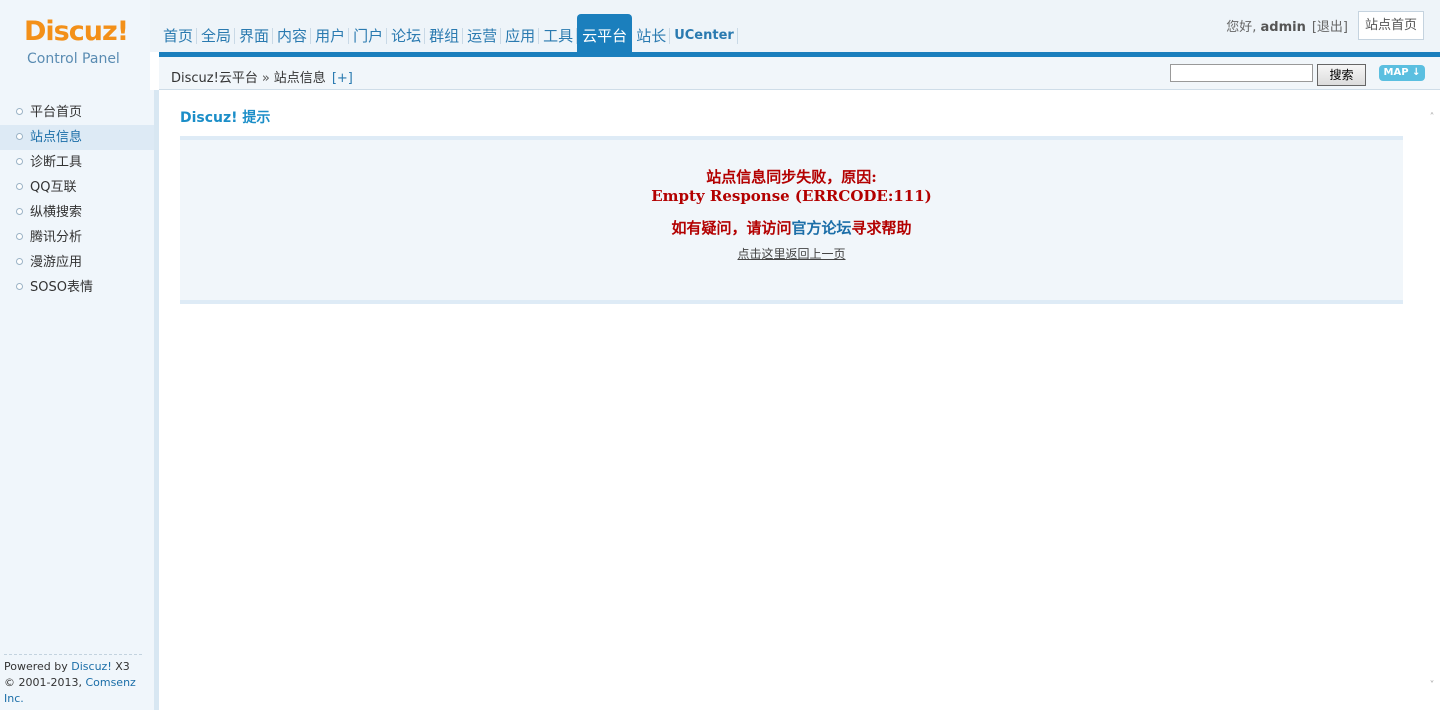 Image resolution: width=1440 pixels, height=710 pixels. I want to click on arrow-down-icon: ↓, so click(1416, 72).